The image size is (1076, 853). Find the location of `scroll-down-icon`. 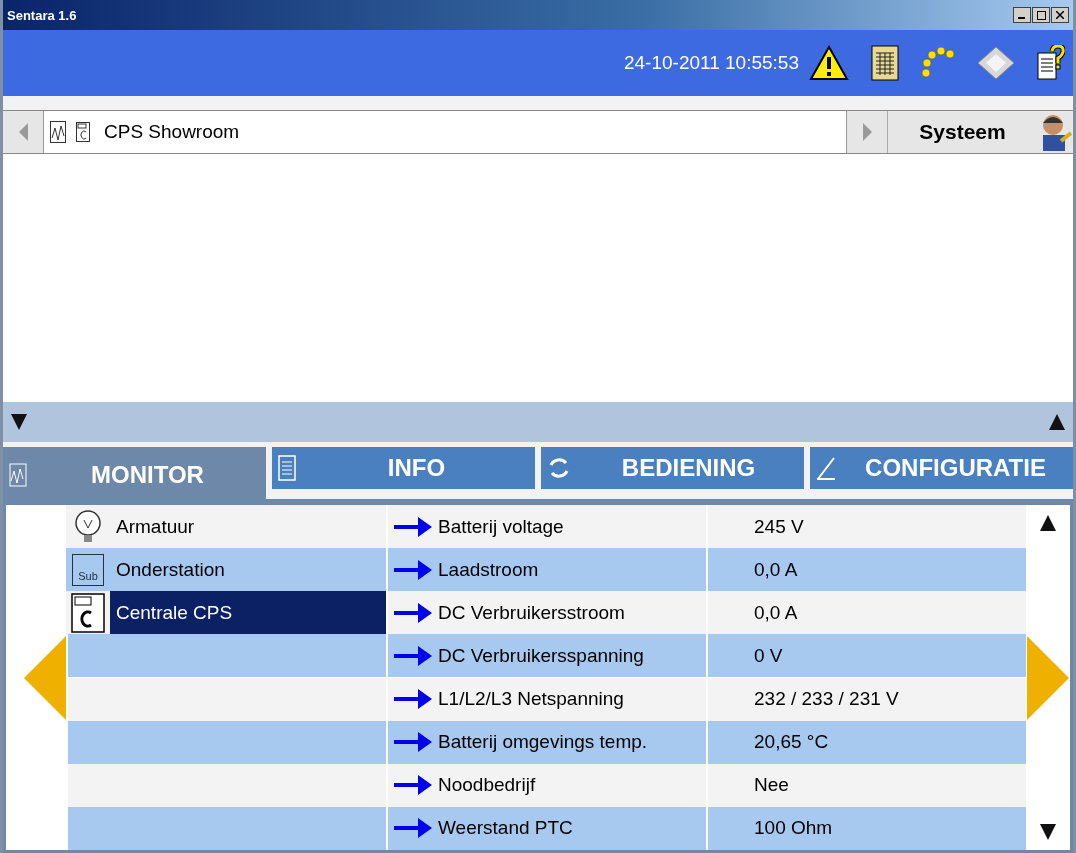

scroll-down-icon is located at coordinates (1048, 832).